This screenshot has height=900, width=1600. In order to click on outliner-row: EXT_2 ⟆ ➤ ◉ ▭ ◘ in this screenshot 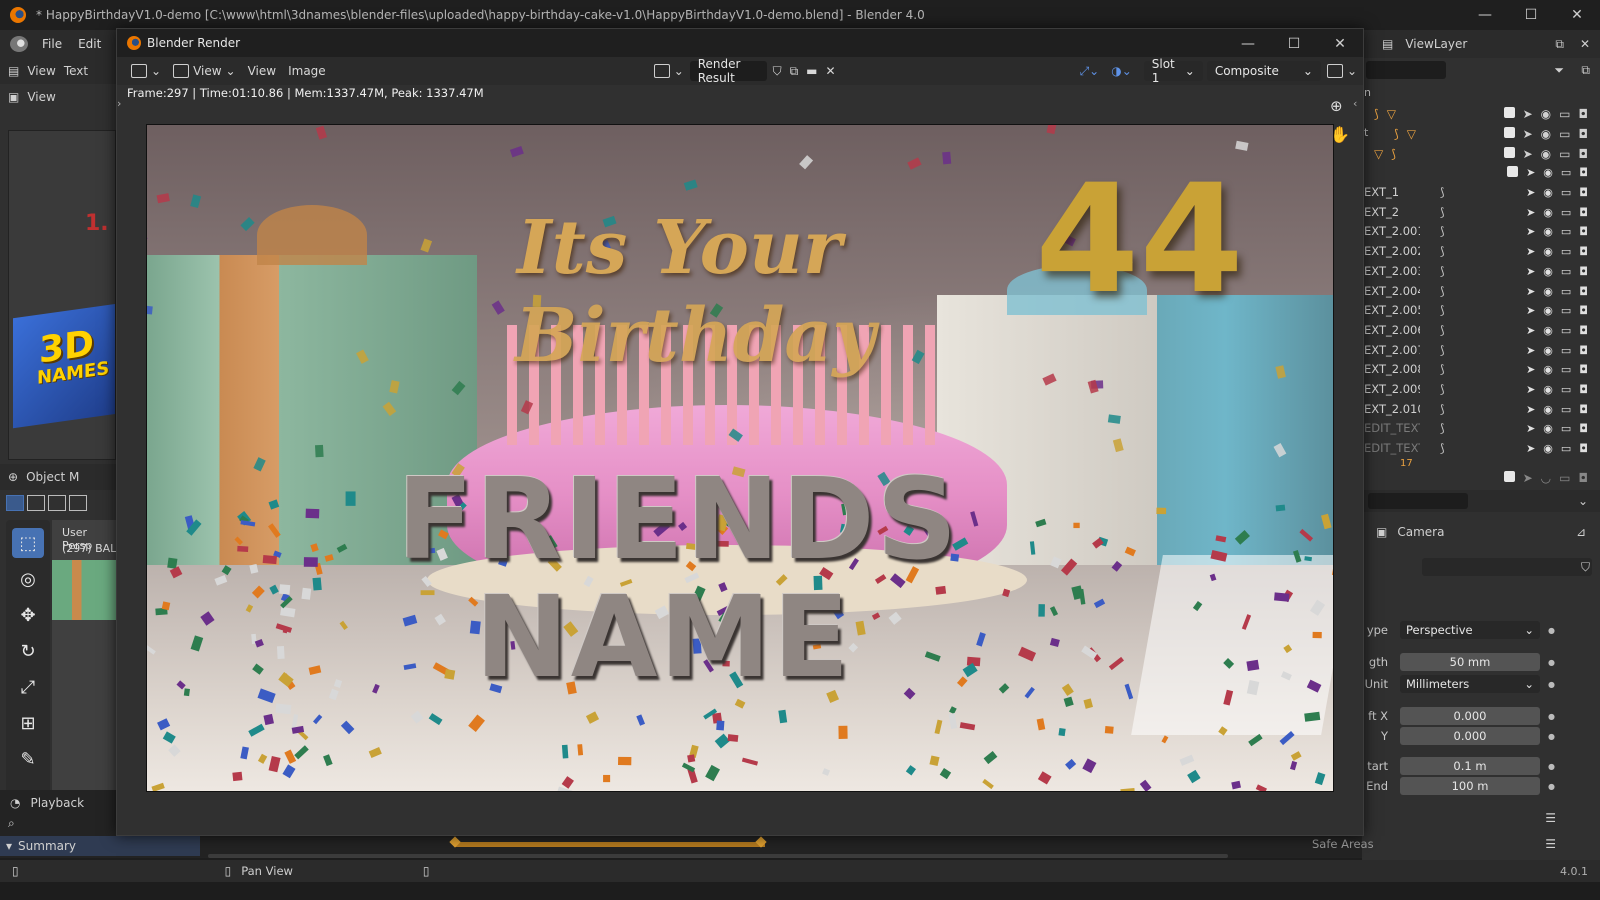, I will do `click(1481, 212)`.